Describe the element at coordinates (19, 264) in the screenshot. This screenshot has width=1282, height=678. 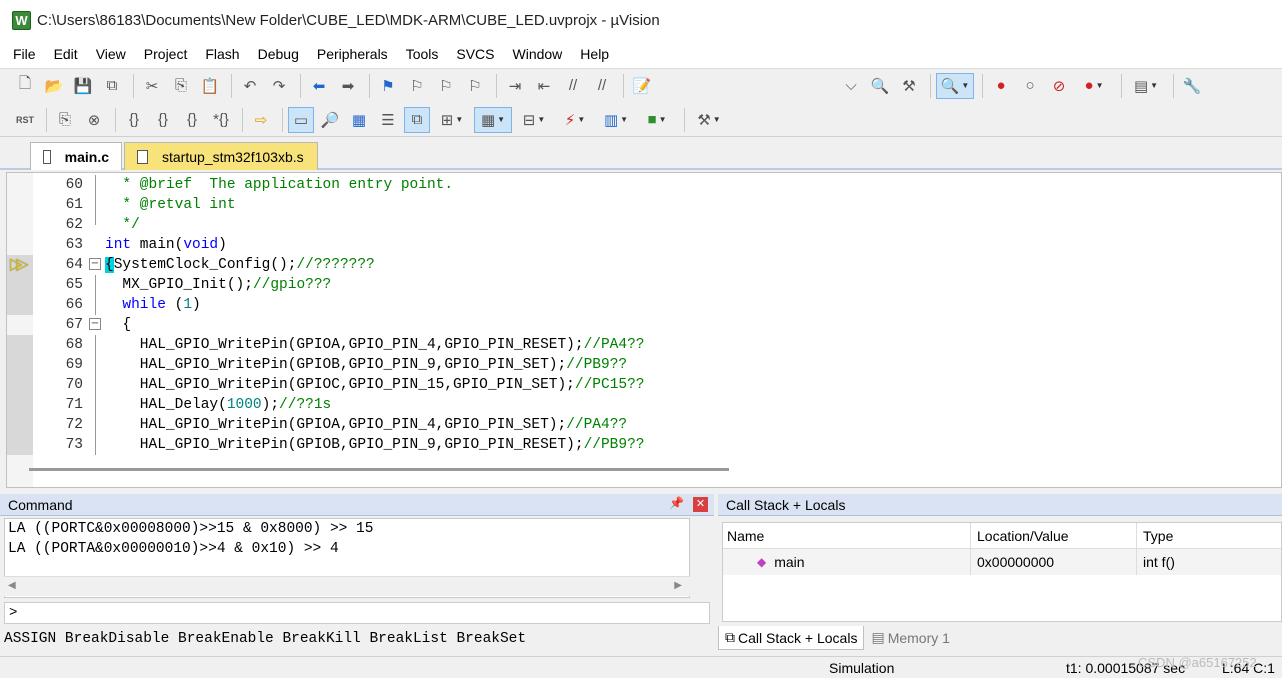
I see `execution-pointer-icon: ▷▷` at that location.